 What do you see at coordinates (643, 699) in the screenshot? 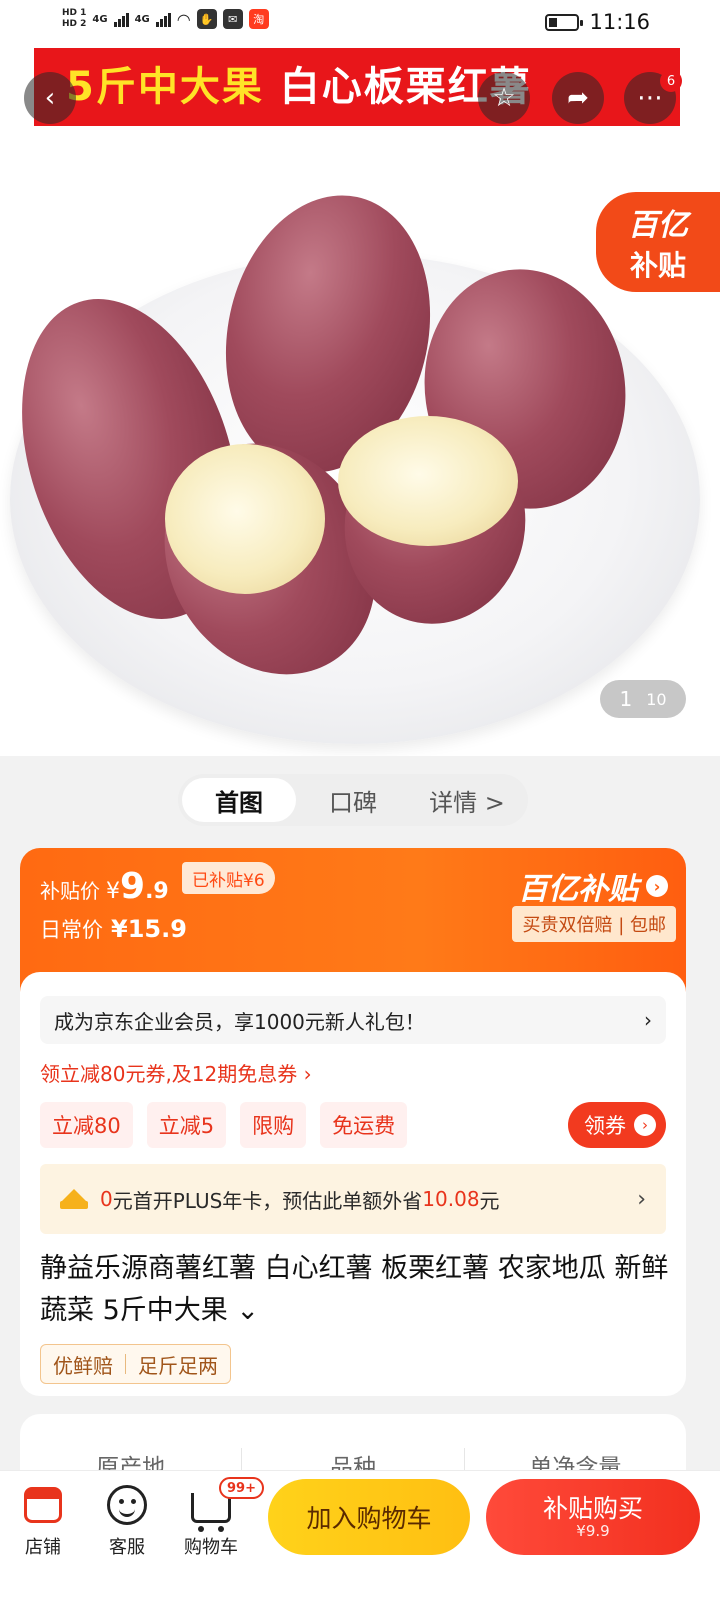
I see `image-pager: 1 10` at bounding box center [643, 699].